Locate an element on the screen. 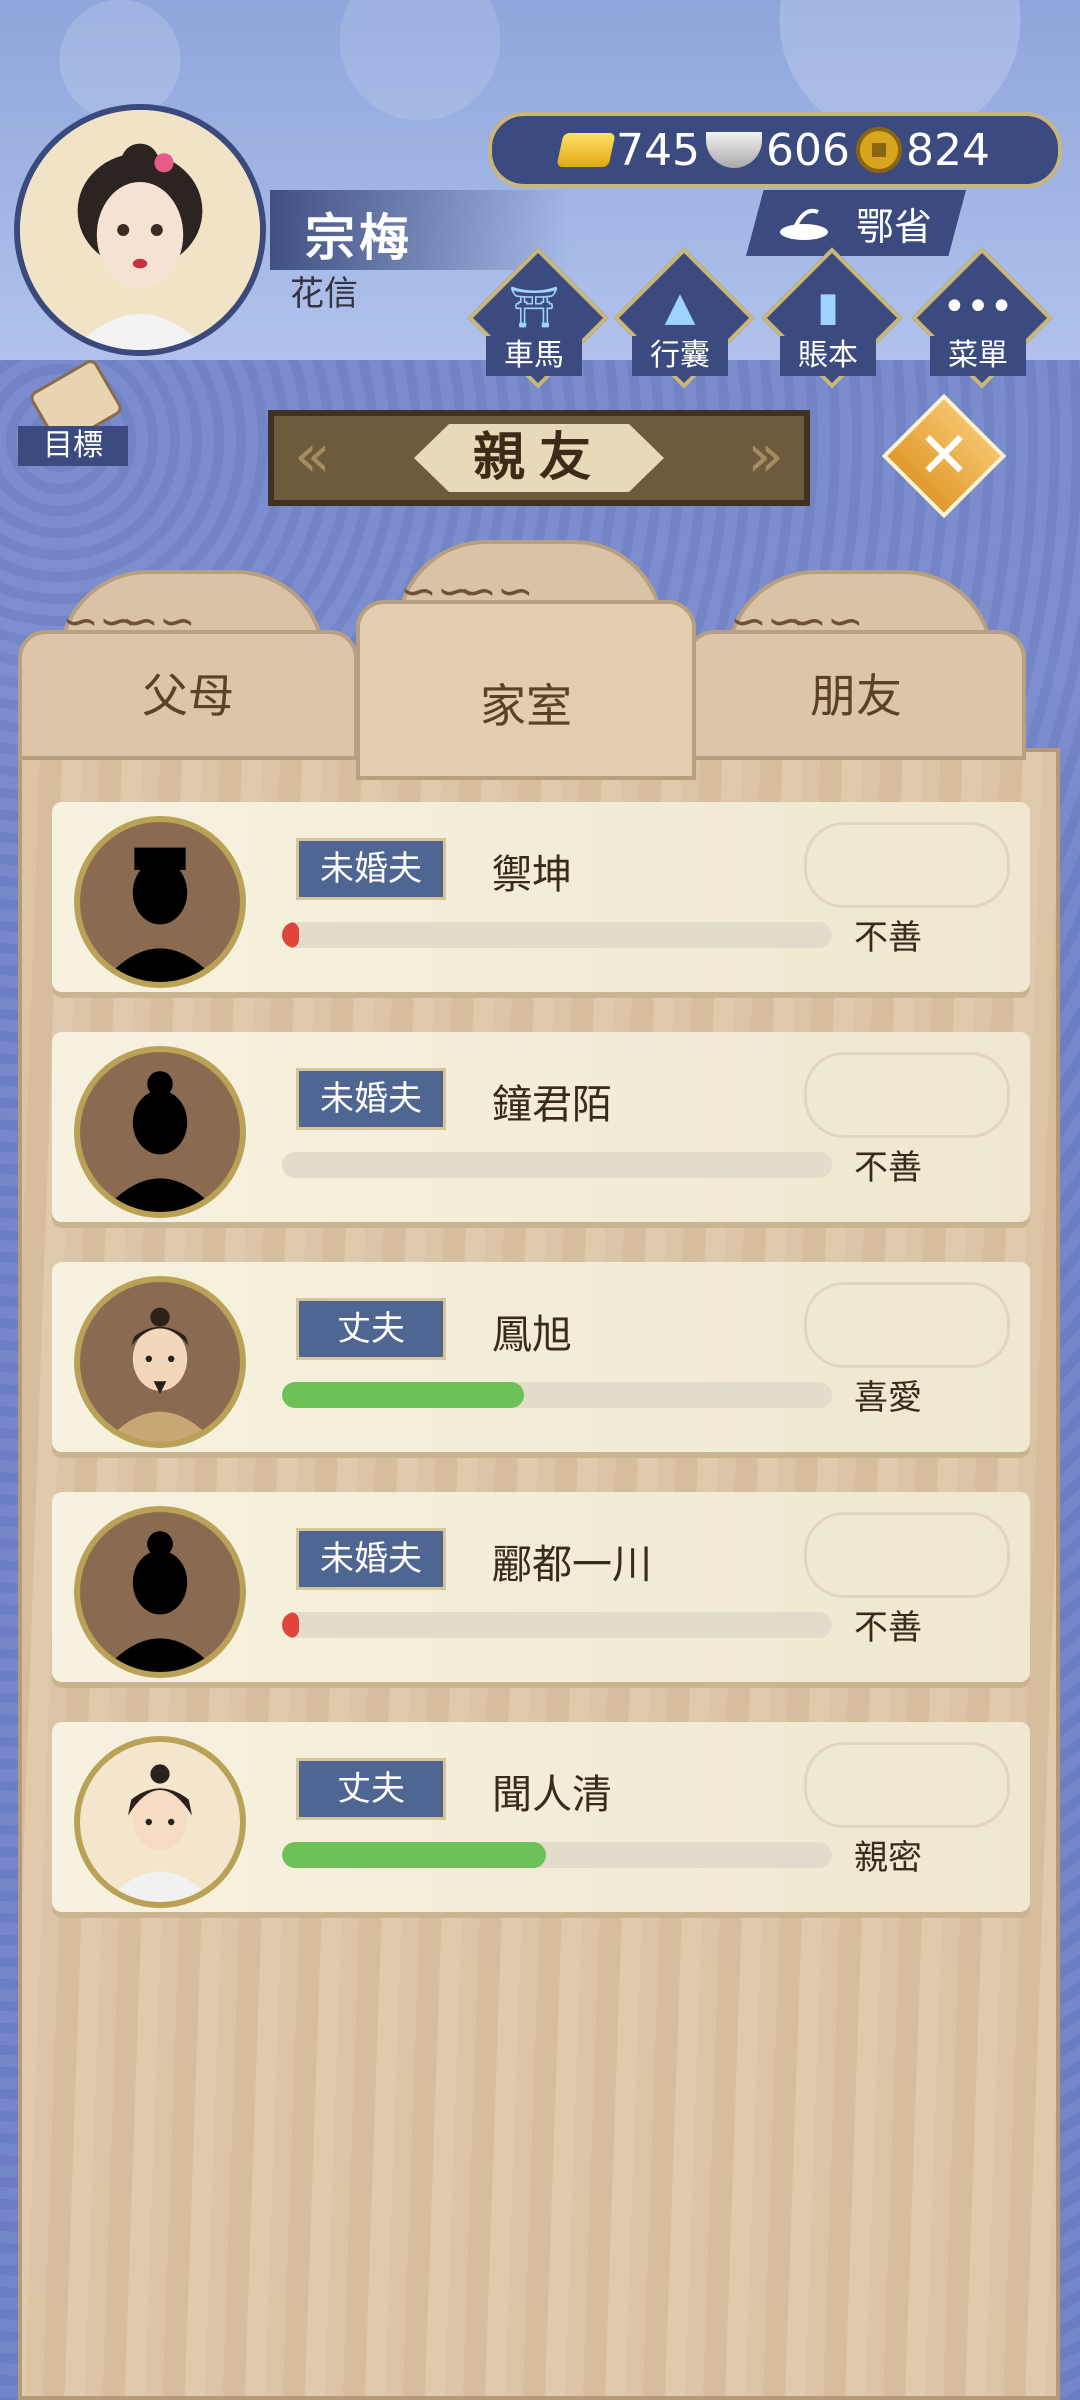  province-button: 鄂省 is located at coordinates (856, 223).